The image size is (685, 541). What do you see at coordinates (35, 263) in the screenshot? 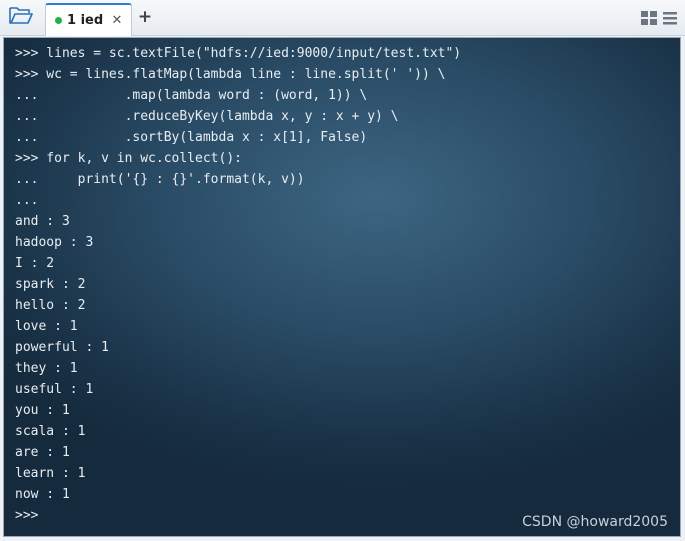
I see `terminal-line: I : 2` at bounding box center [35, 263].